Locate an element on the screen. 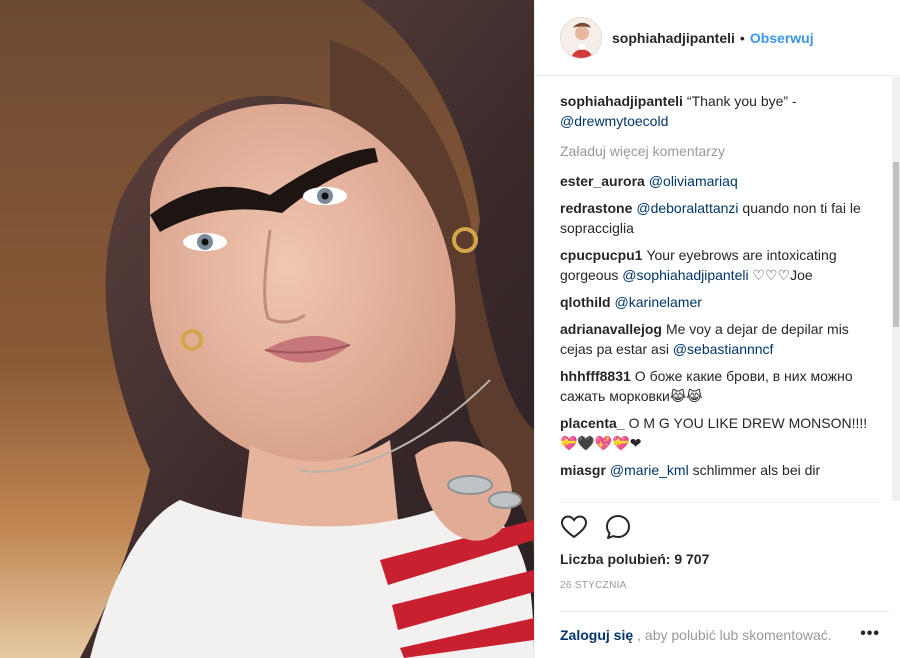  scrollbar-thumb is located at coordinates (896, 244).